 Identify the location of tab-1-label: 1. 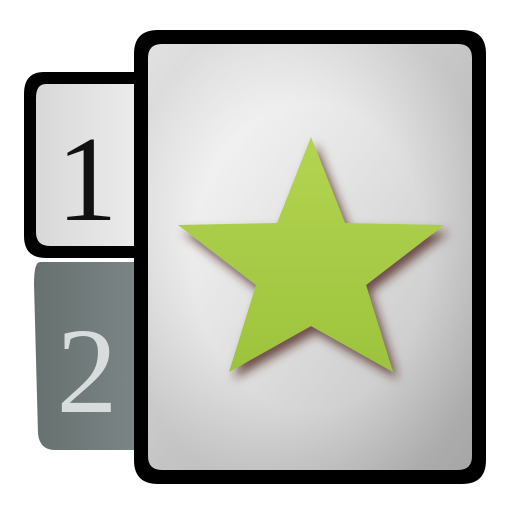
(87, 179).